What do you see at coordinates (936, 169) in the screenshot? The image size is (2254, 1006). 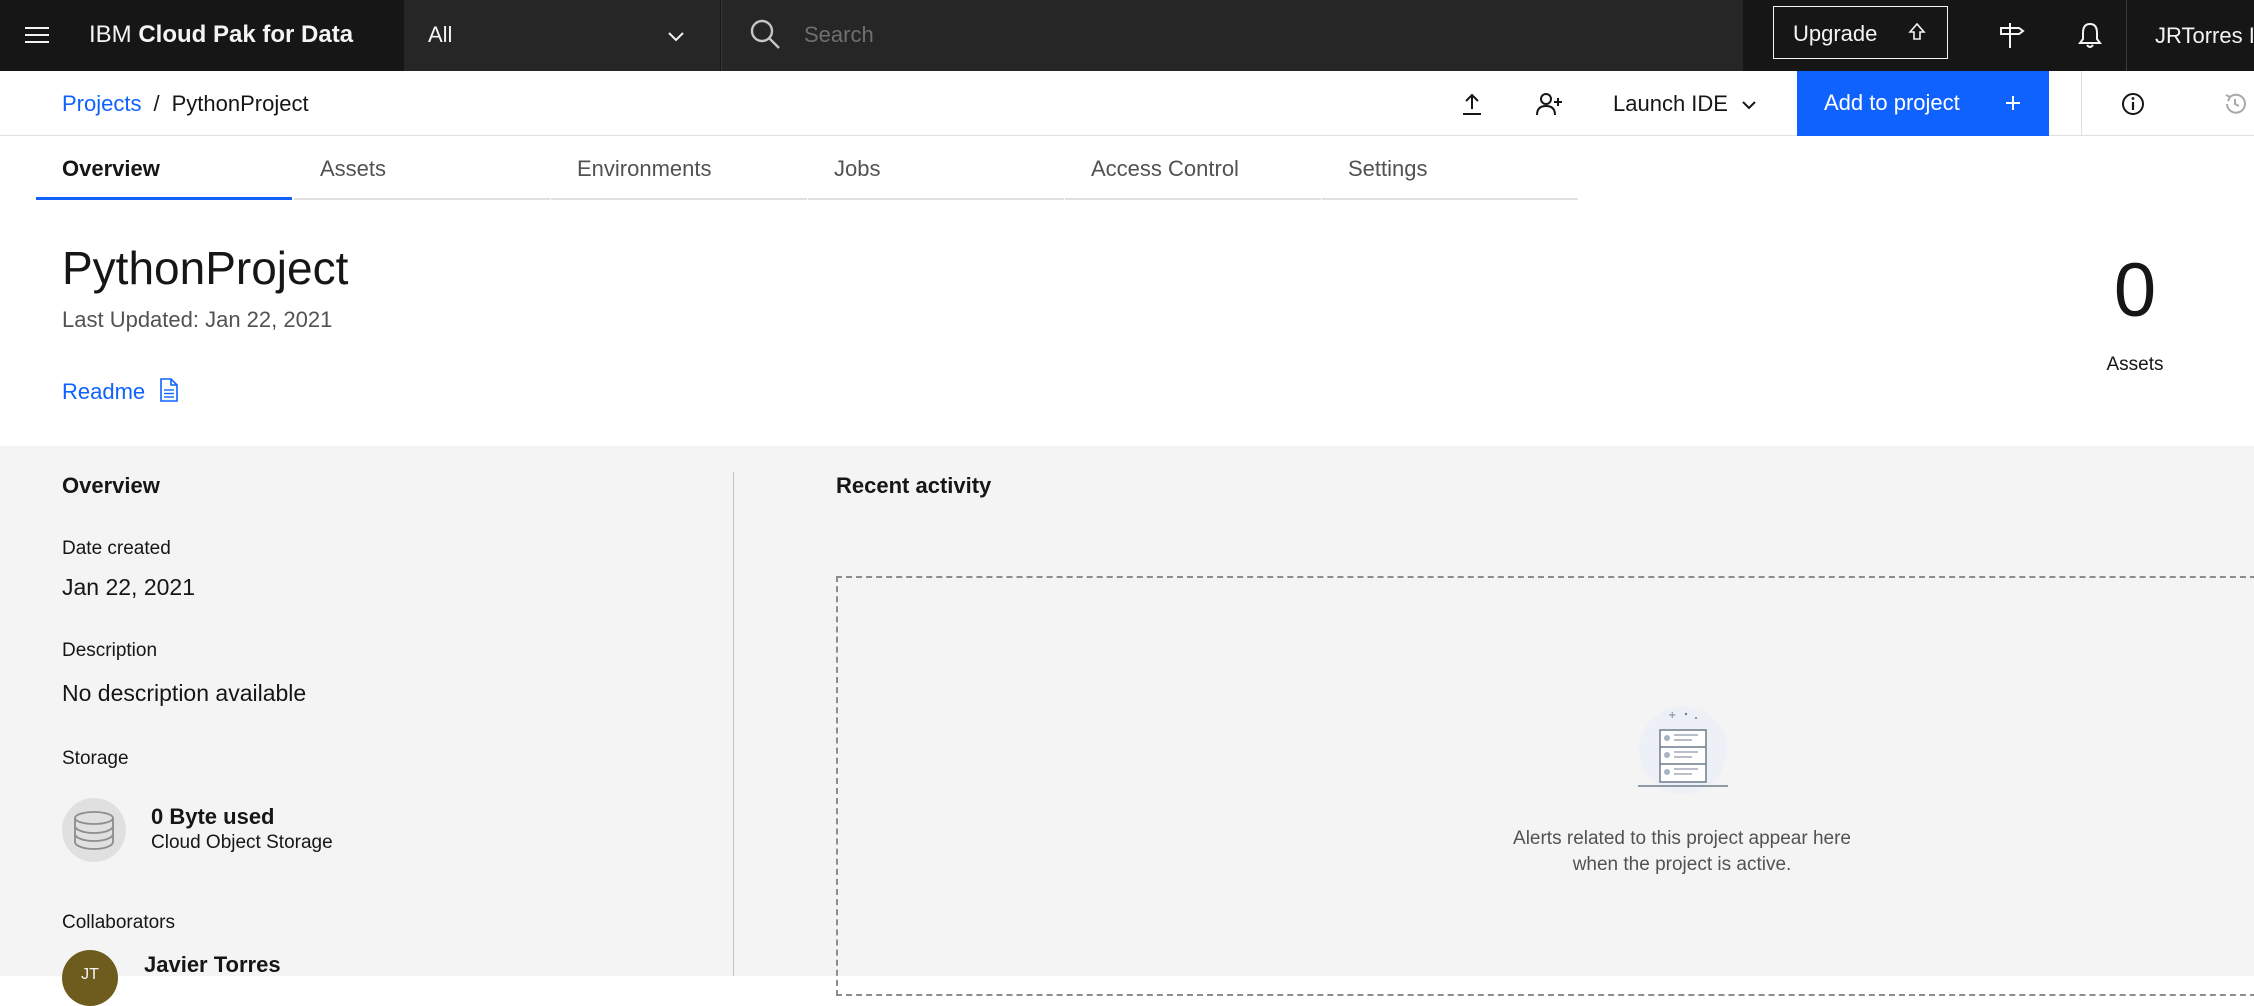 I see `tab-jobs: Jobs` at bounding box center [936, 169].